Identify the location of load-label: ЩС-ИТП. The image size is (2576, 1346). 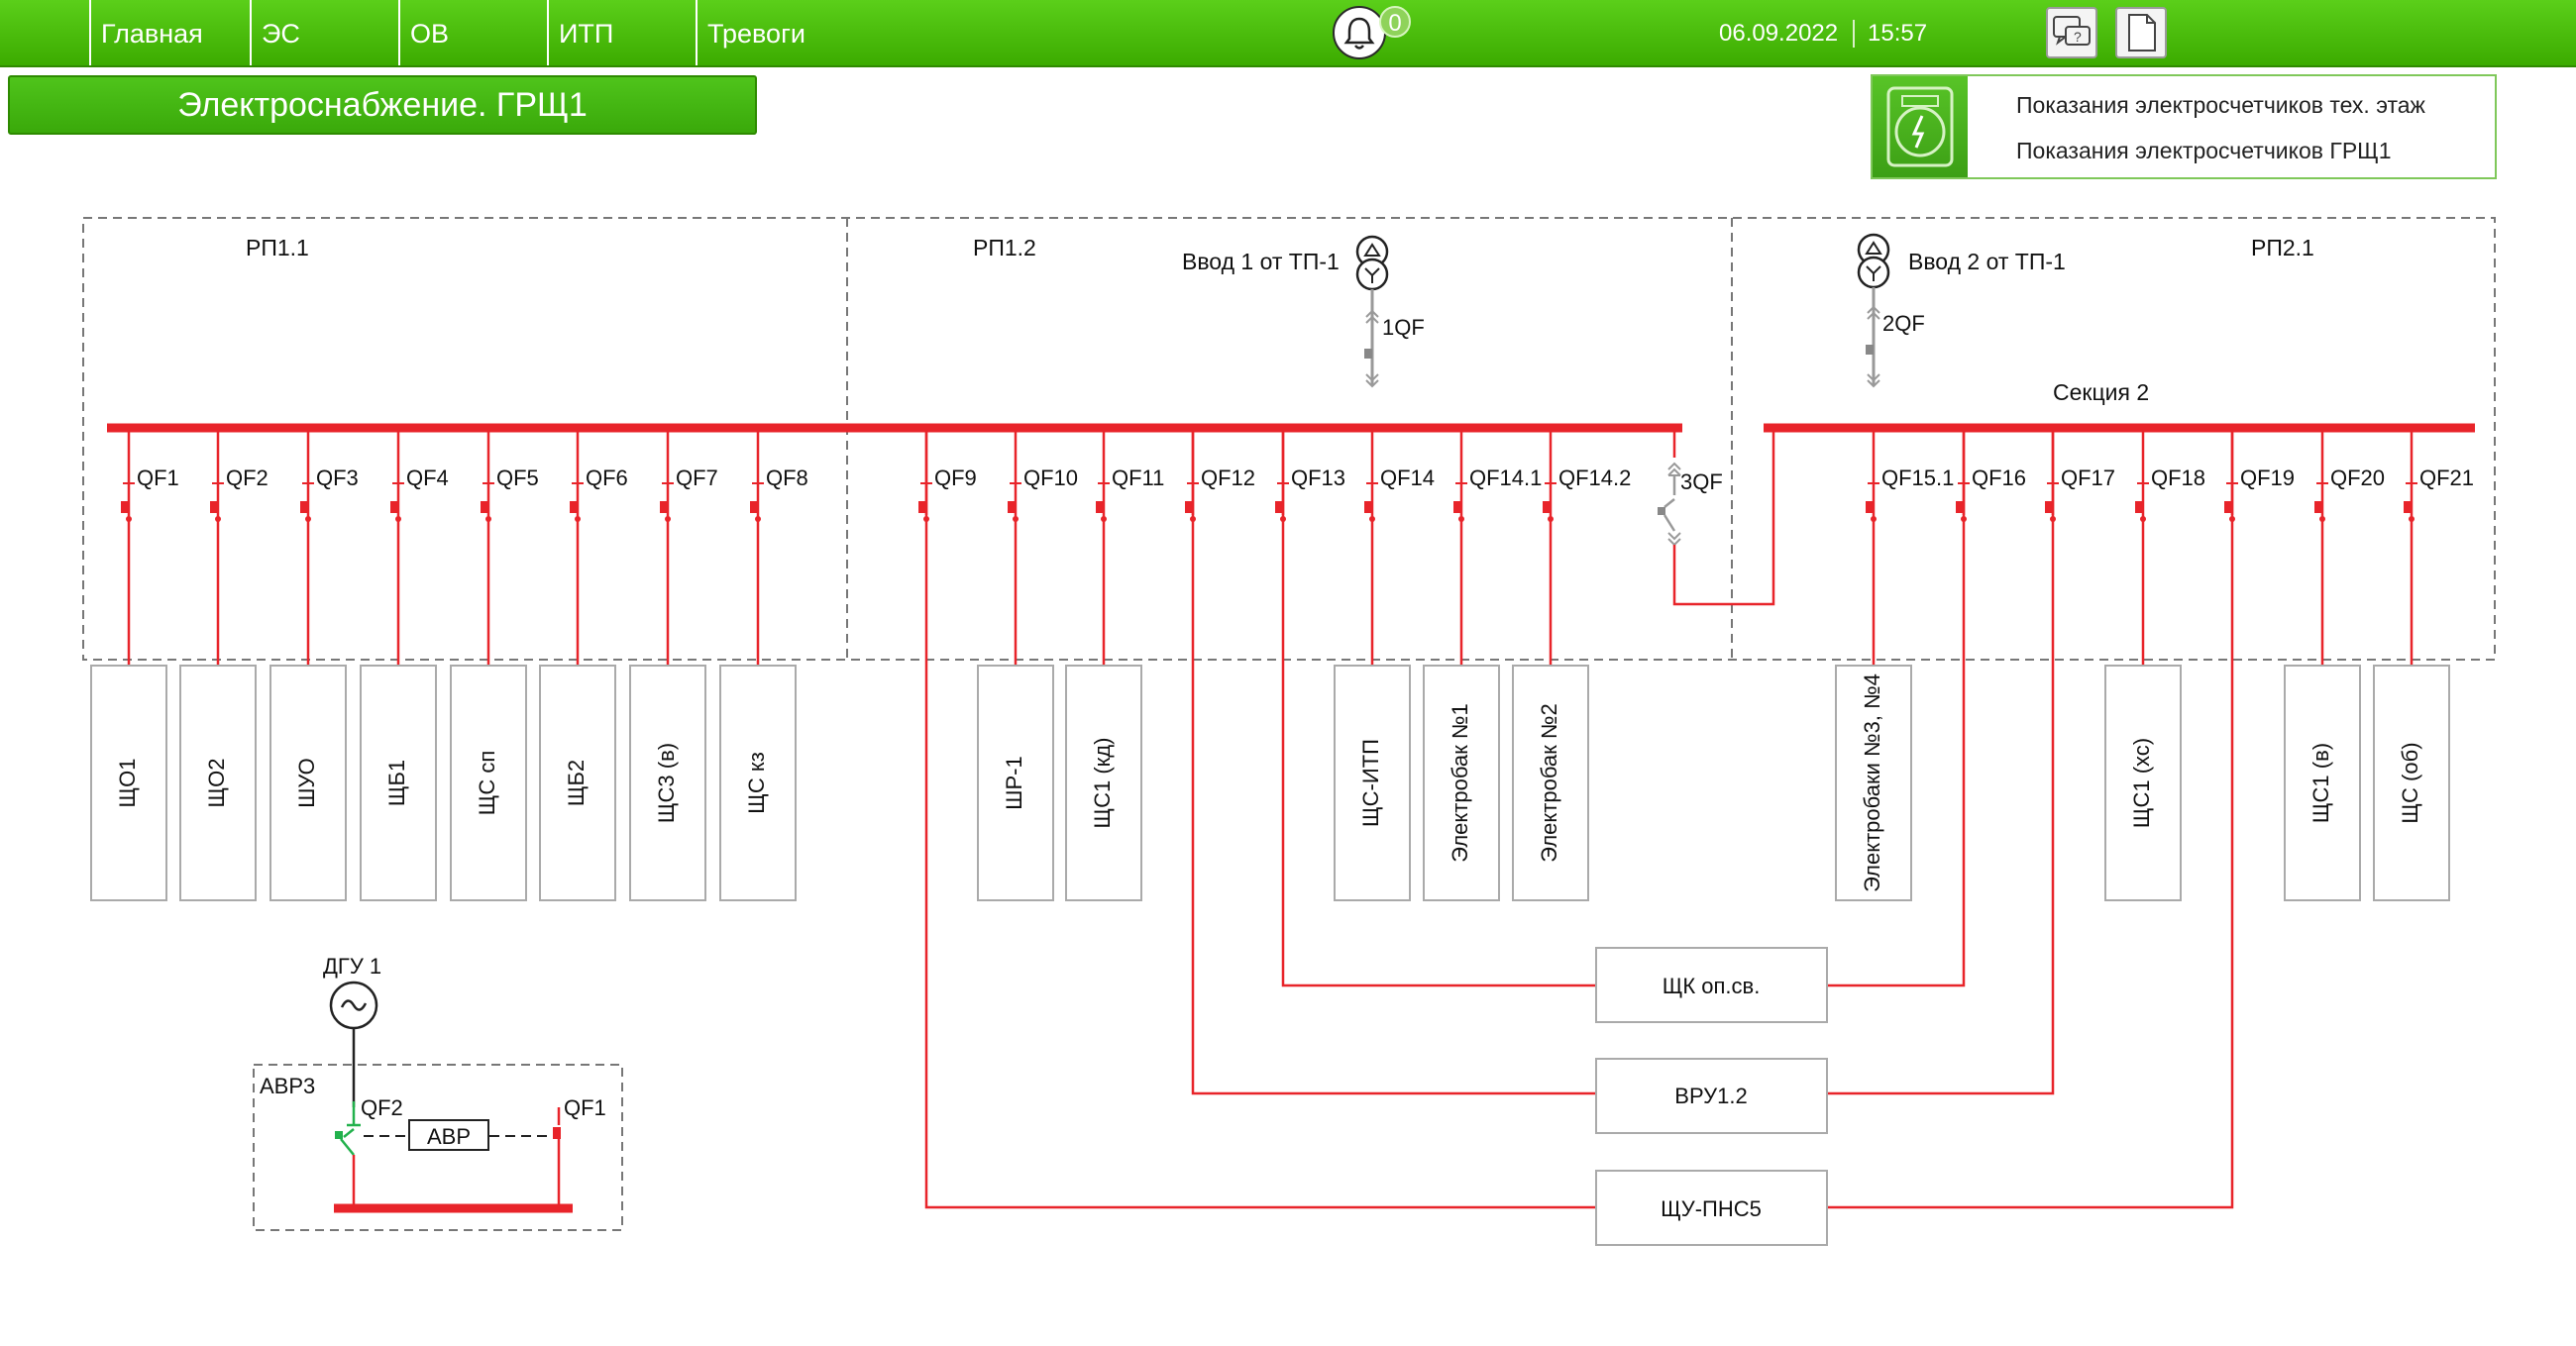
(1370, 783).